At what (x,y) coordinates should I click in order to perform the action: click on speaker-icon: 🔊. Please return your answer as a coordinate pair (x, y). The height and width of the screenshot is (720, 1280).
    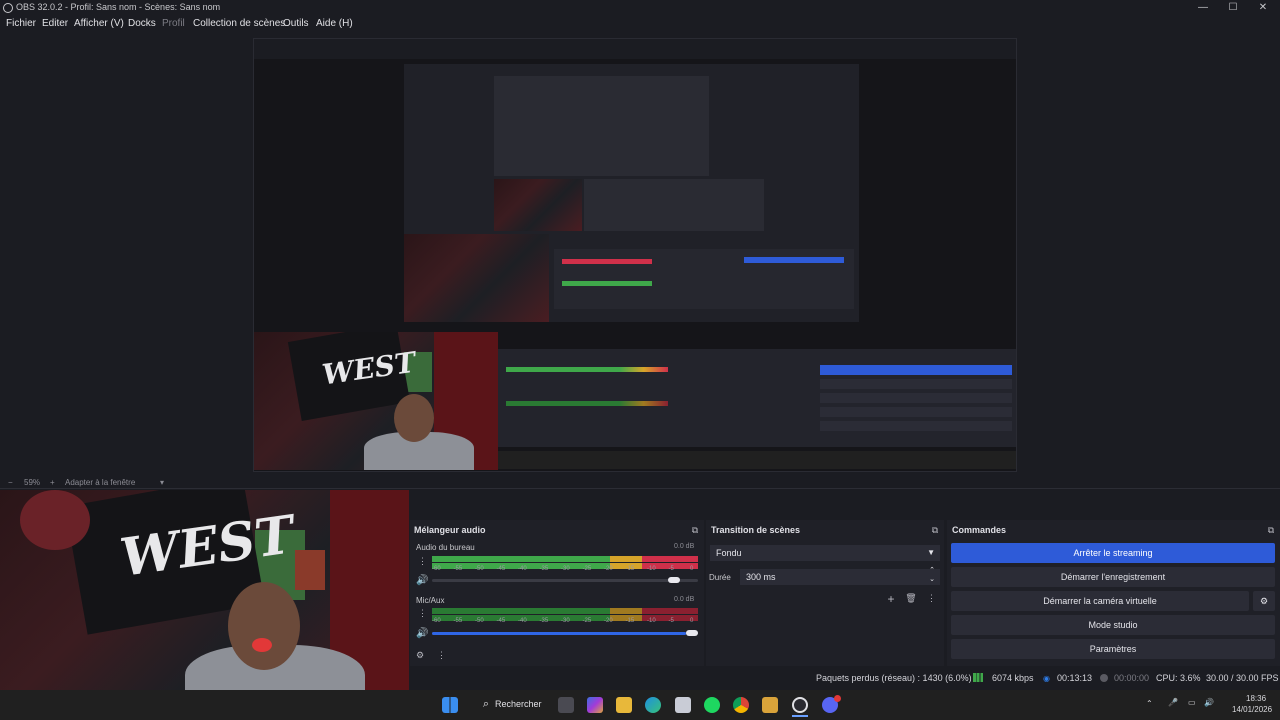
    Looking at the image, I should click on (422, 580).